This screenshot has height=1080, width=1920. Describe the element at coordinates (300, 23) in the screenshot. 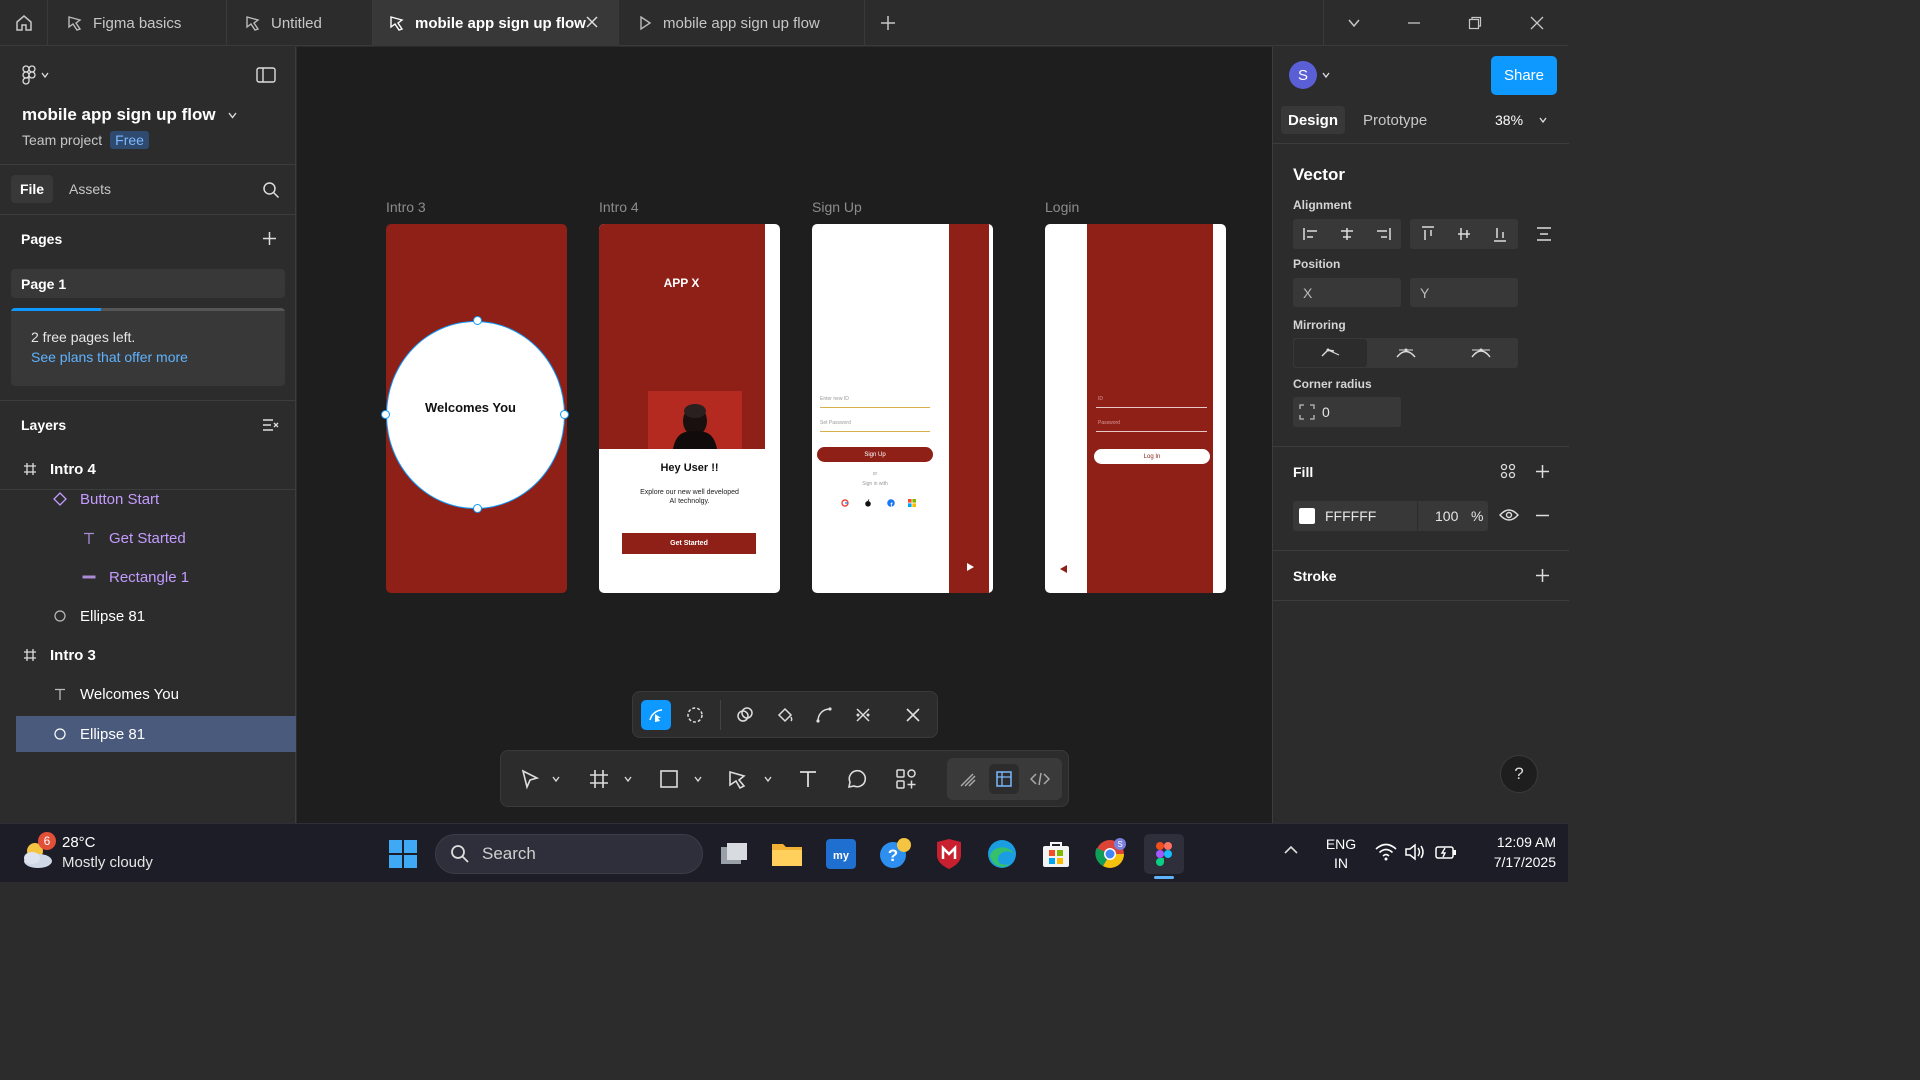

I see `tab-untitled: Untitled` at that location.